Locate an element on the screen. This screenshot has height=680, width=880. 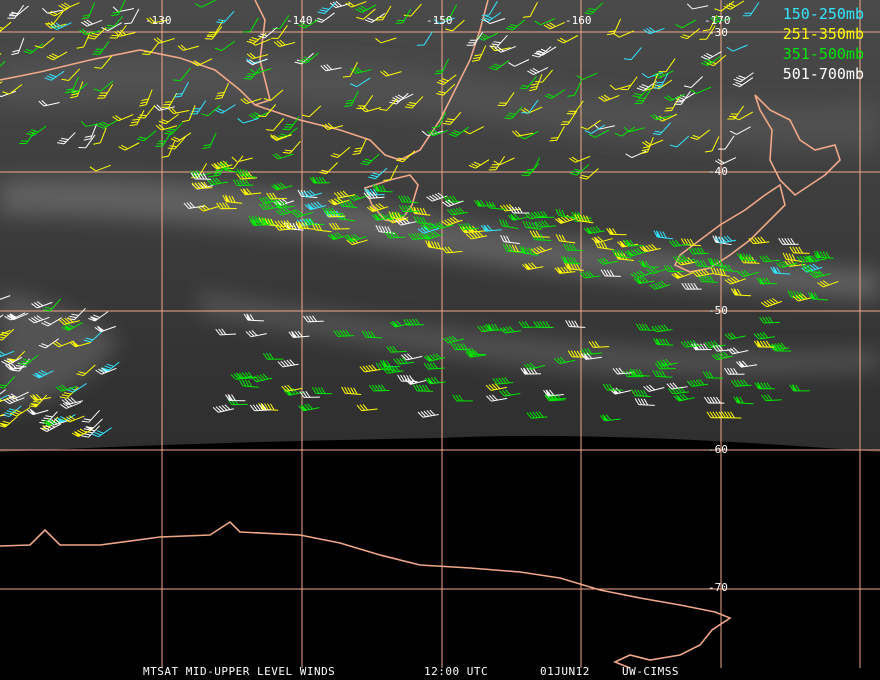
longitude-label: -150 is located at coordinates (439, 20).